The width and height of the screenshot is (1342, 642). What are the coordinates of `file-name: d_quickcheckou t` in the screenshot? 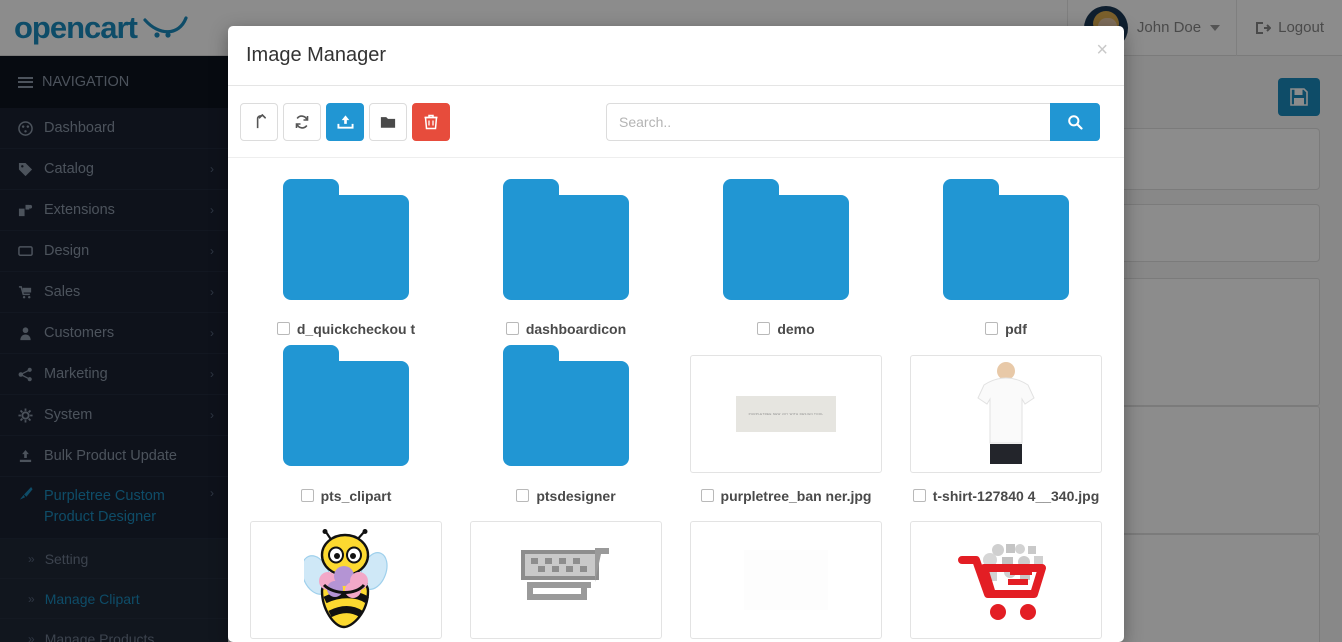 It's located at (356, 329).